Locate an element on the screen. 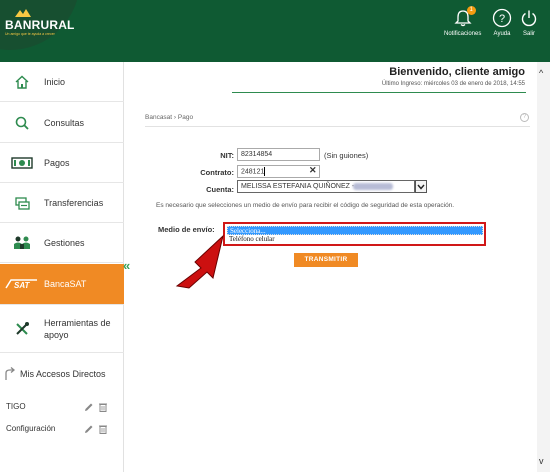 The width and height of the screenshot is (550, 472). sat-icon: SAT is located at coordinates (21, 284).